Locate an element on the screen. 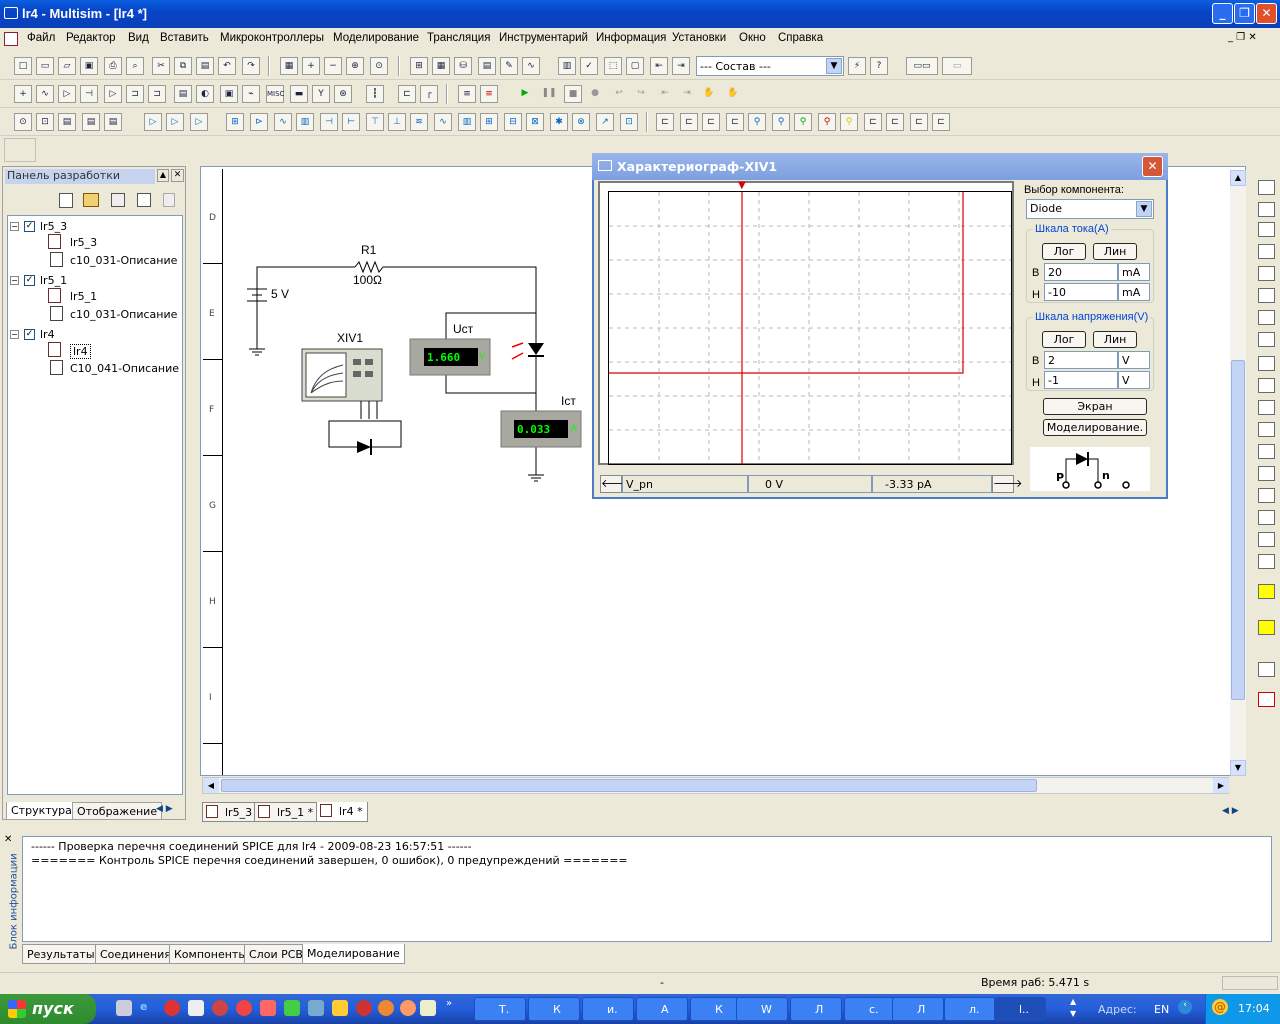 This screenshot has height=1024, width=1280. meter6-icon: ⊢ is located at coordinates (351, 122).